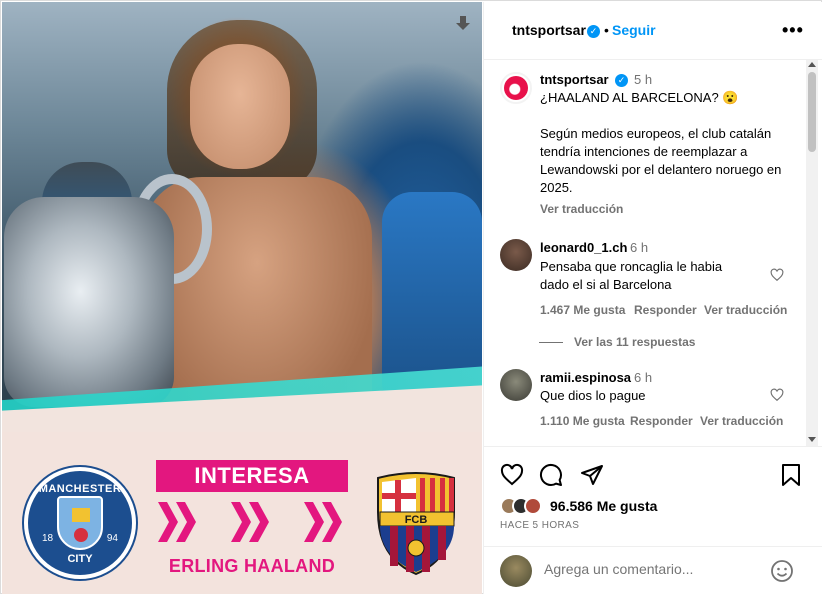 This screenshot has width=822, height=594. What do you see at coordinates (574, 79) in the screenshot?
I see `caption-username: tntsportsar` at bounding box center [574, 79].